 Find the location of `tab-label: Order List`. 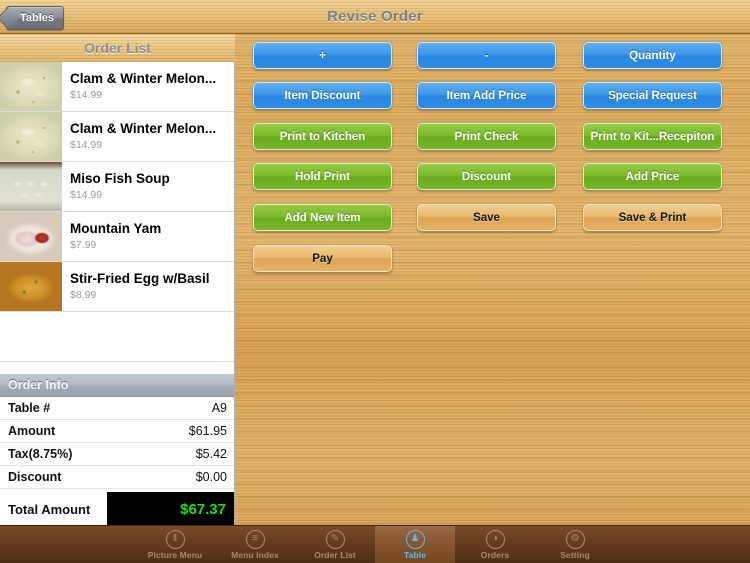

tab-label: Order List is located at coordinates (335, 554).